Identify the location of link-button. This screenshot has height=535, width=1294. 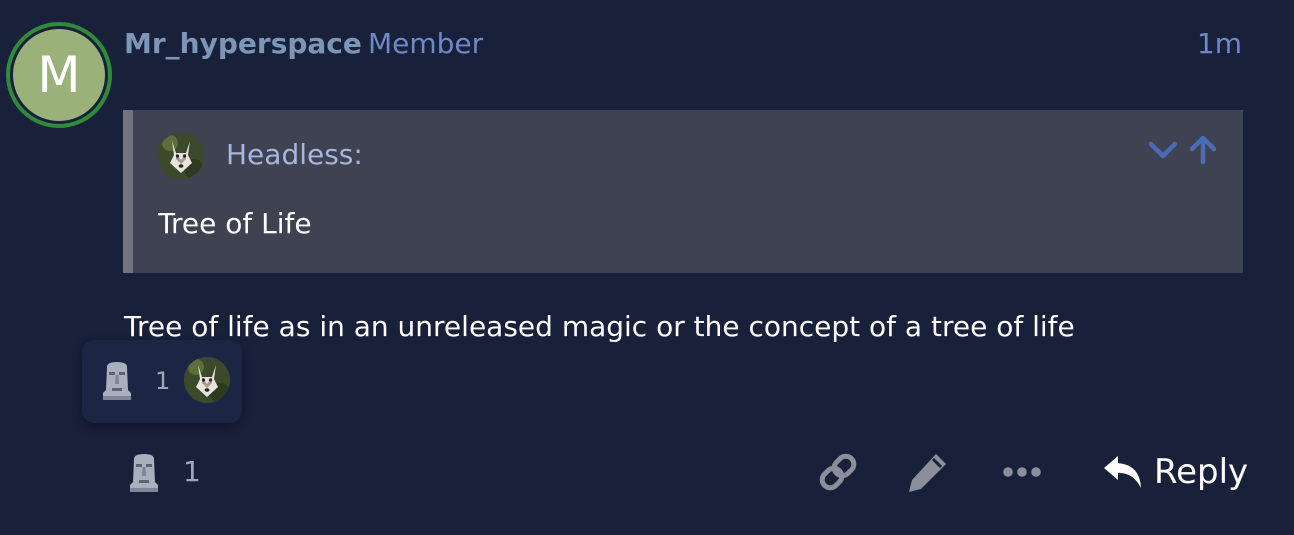
(838, 472).